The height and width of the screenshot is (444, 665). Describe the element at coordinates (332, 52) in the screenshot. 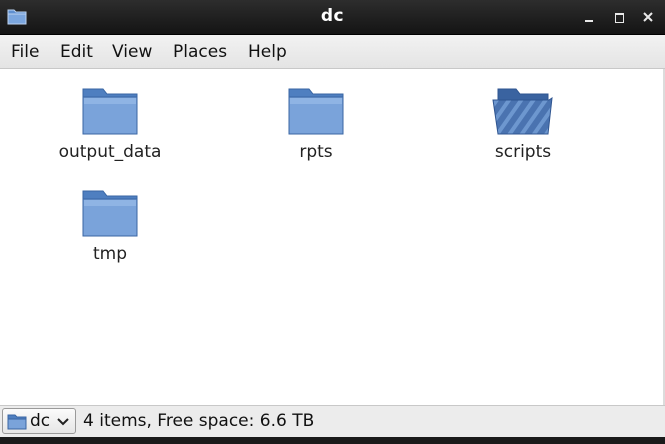

I see `menu-bar: File Edit View Places Help` at that location.